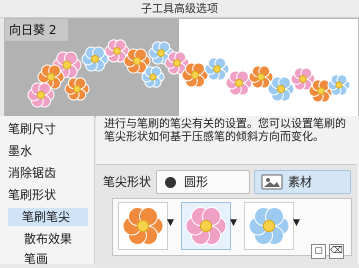 The image size is (359, 268). I want to click on material-tip-label: 素材, so click(300, 182).